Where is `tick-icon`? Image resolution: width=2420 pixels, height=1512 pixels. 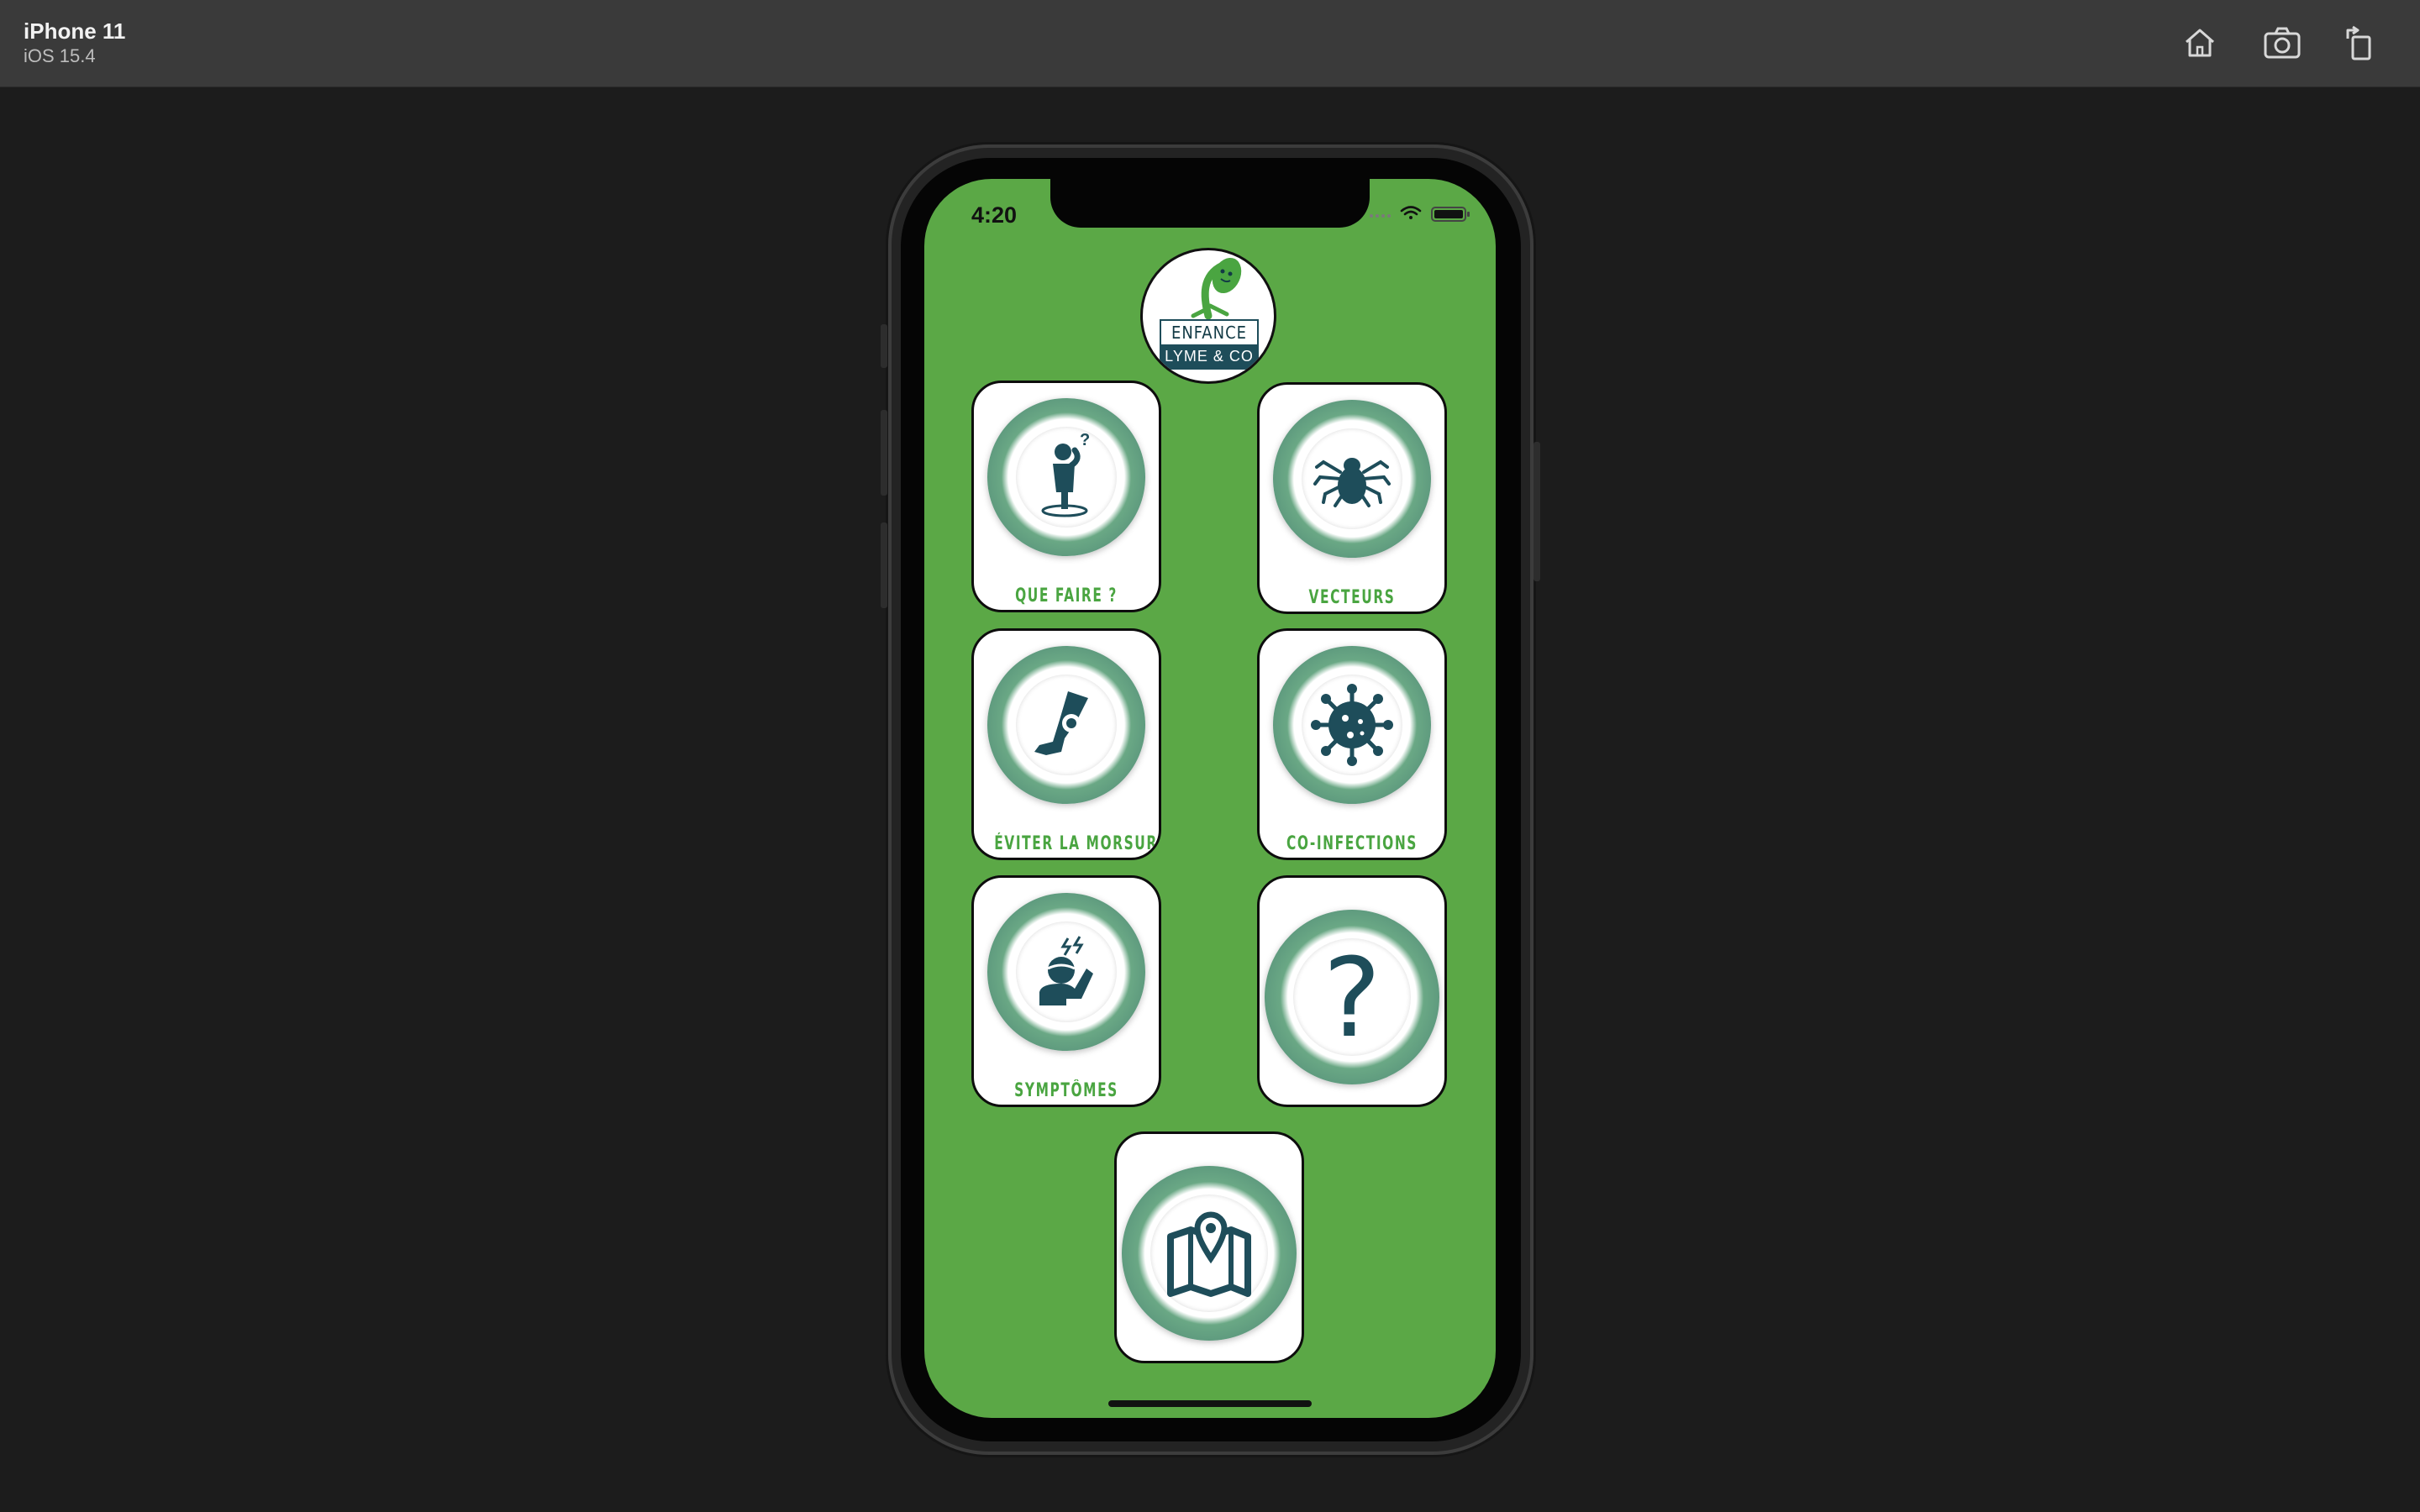 tick-icon is located at coordinates (1352, 482).